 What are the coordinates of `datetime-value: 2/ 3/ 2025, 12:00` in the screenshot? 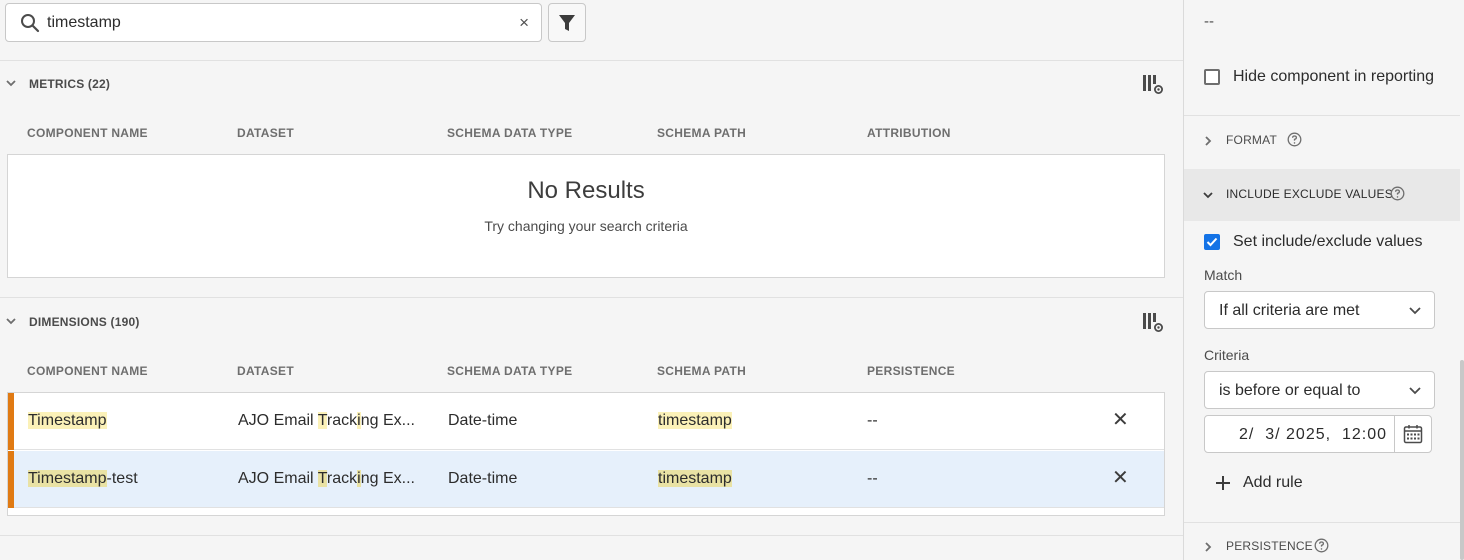 It's located at (1313, 435).